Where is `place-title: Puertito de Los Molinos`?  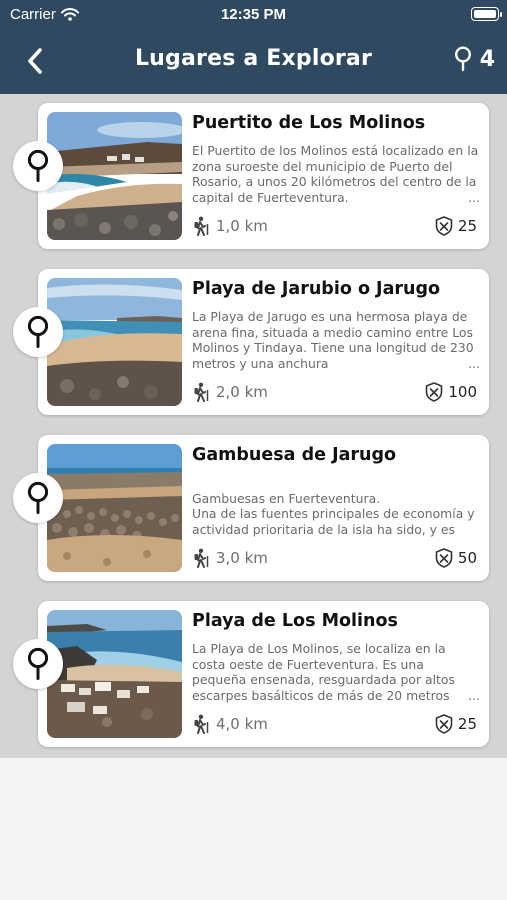 place-title: Puertito de Los Molinos is located at coordinates (309, 123).